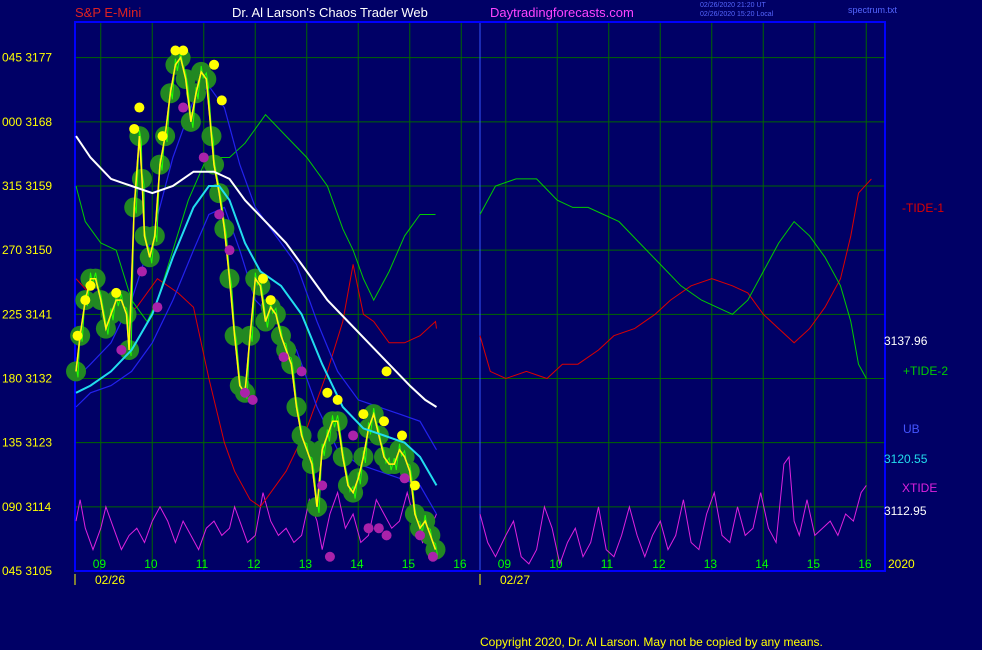 The image size is (982, 650). I want to click on label-last-price: 3137.96, so click(906, 341).